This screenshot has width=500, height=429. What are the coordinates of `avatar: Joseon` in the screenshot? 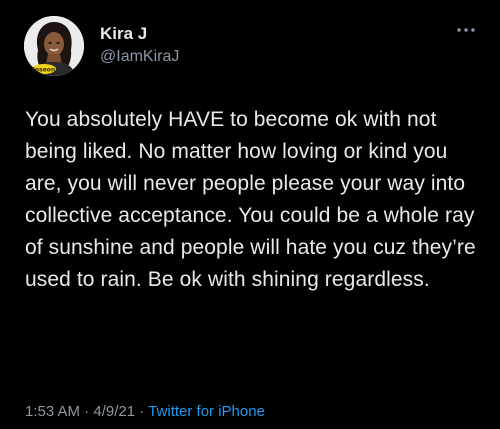 It's located at (54, 46).